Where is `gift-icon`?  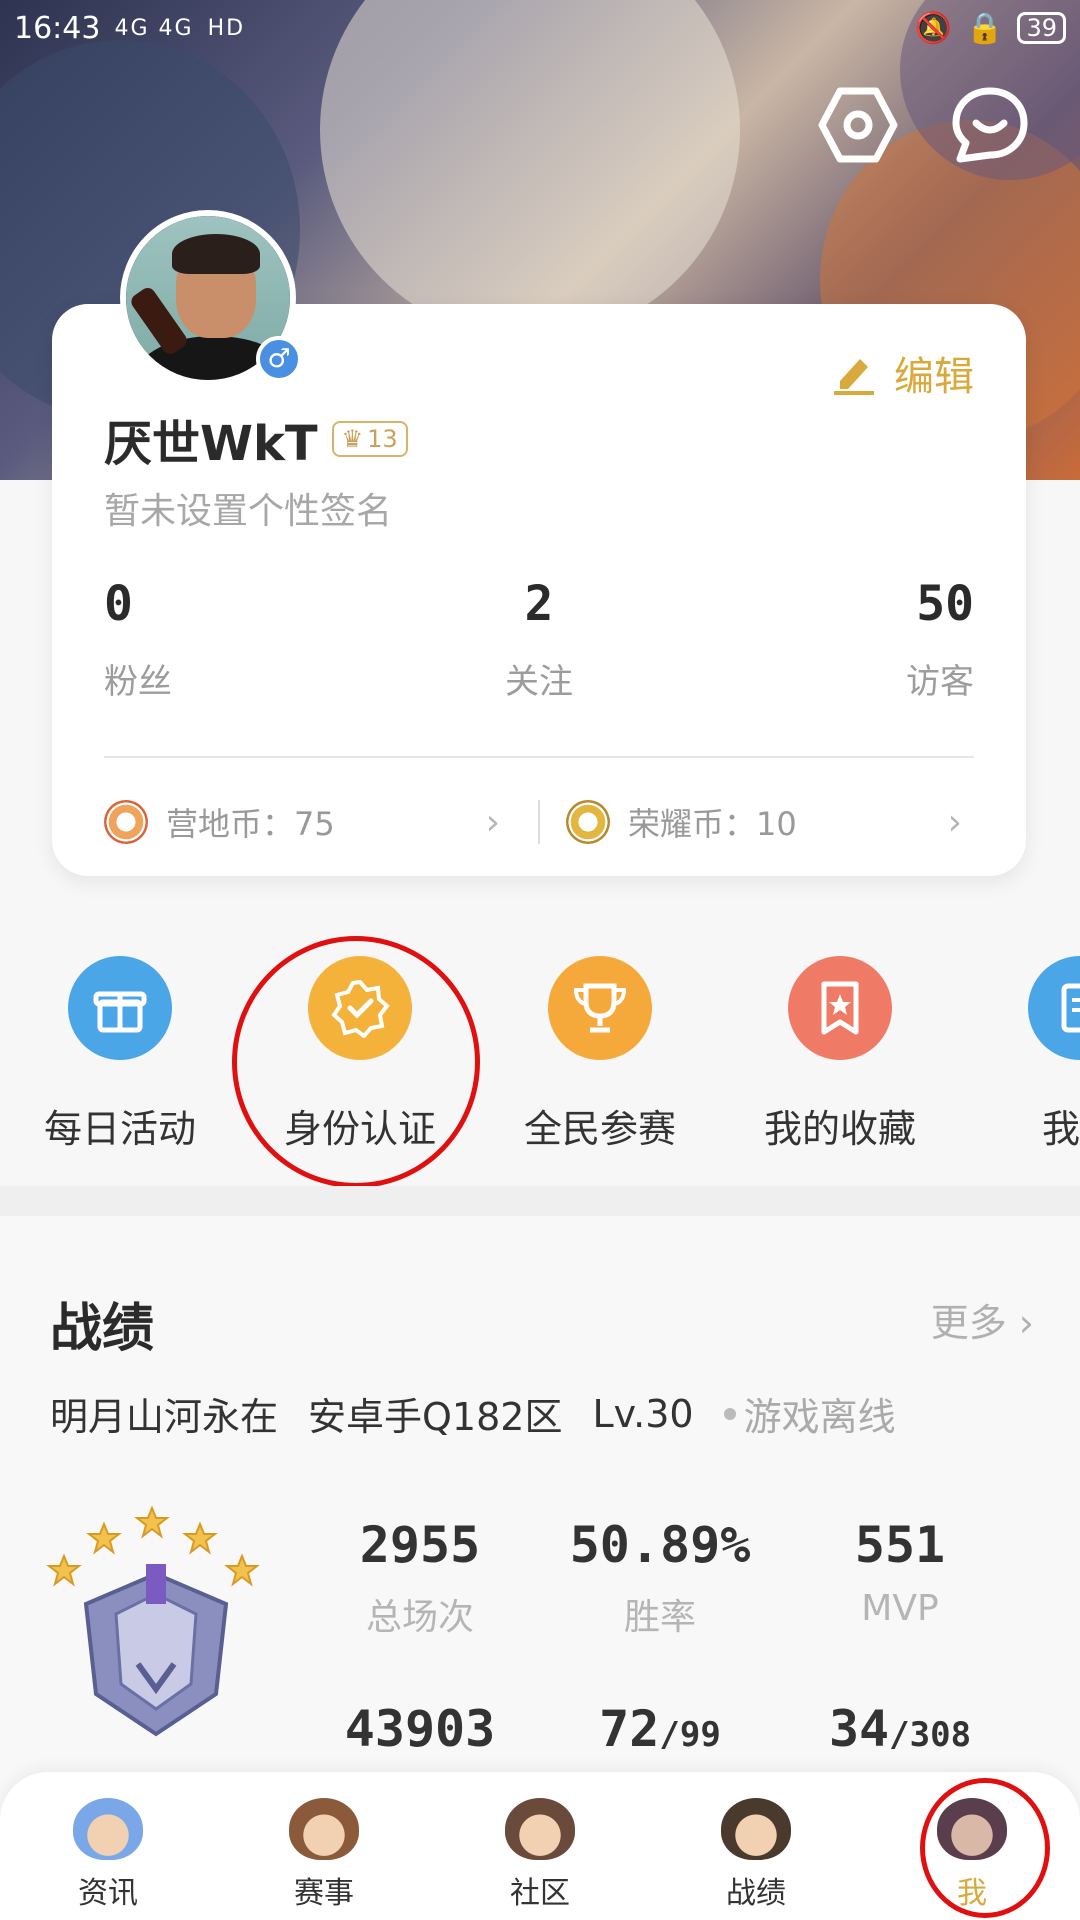
gift-icon is located at coordinates (120, 1008).